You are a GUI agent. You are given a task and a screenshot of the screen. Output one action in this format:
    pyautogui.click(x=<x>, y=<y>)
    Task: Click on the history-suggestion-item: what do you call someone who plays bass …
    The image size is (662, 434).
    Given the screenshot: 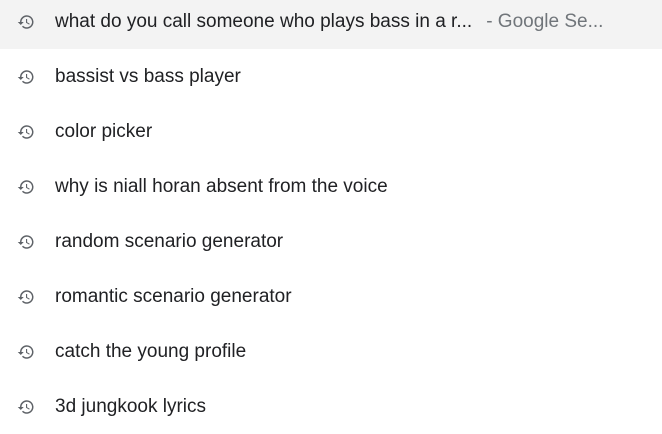 What is the action you would take?
    pyautogui.click(x=331, y=24)
    